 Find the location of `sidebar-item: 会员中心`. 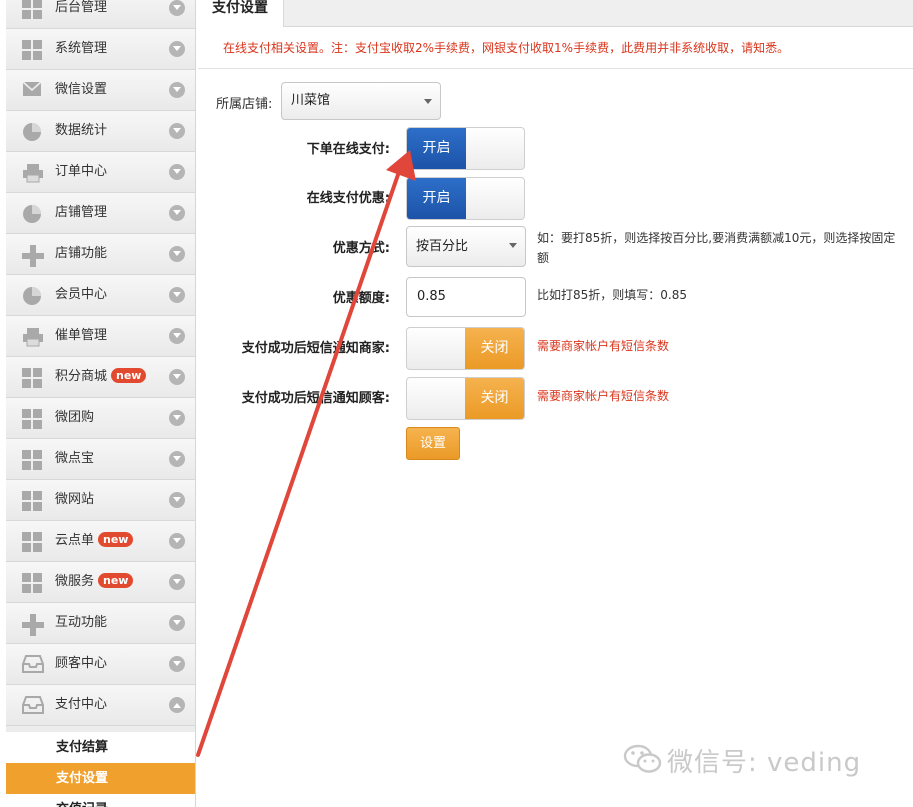

sidebar-item: 会员中心 is located at coordinates (100, 295).